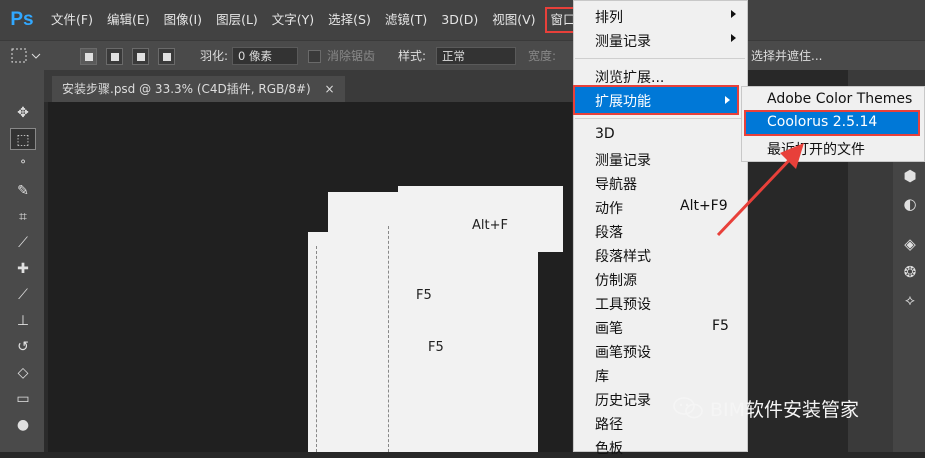 This screenshot has width=925, height=458. Describe the element at coordinates (513, 20) in the screenshot. I see `menu-view: 视图(V)` at that location.